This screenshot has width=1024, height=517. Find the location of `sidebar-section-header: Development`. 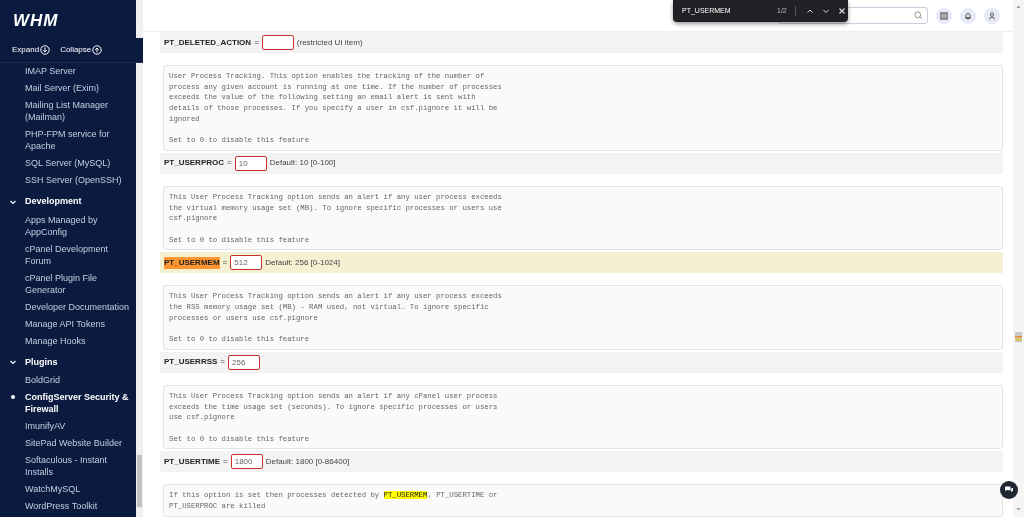

sidebar-section-header: Development is located at coordinates (65, 200).